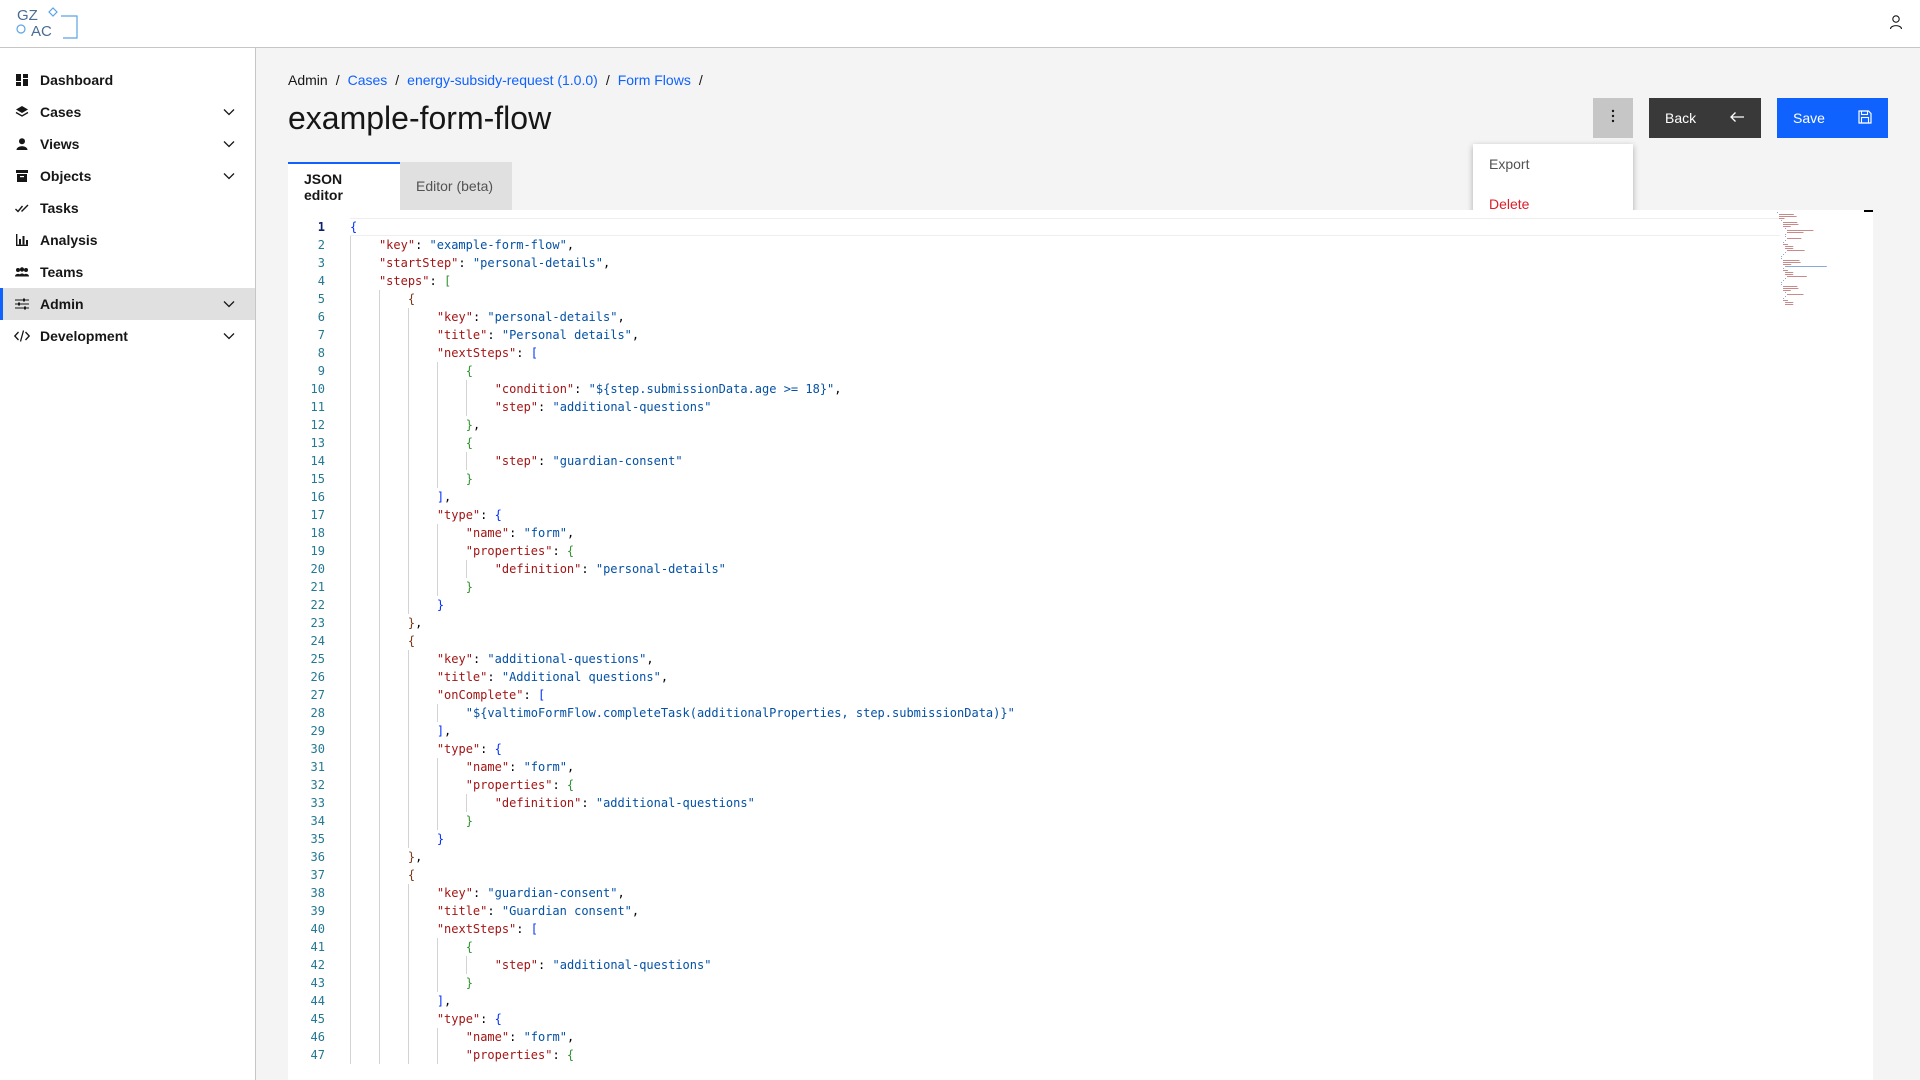 This screenshot has width=1920, height=1080. I want to click on sidebar-item-label: Dashboard, so click(77, 80).